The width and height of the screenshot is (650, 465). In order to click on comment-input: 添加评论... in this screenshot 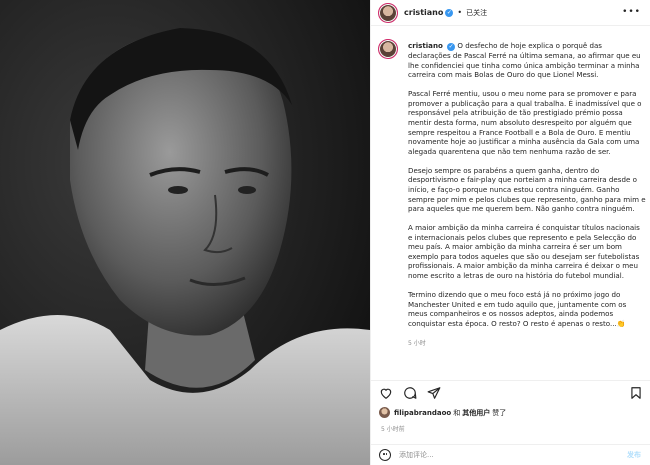, I will do `click(513, 455)`.